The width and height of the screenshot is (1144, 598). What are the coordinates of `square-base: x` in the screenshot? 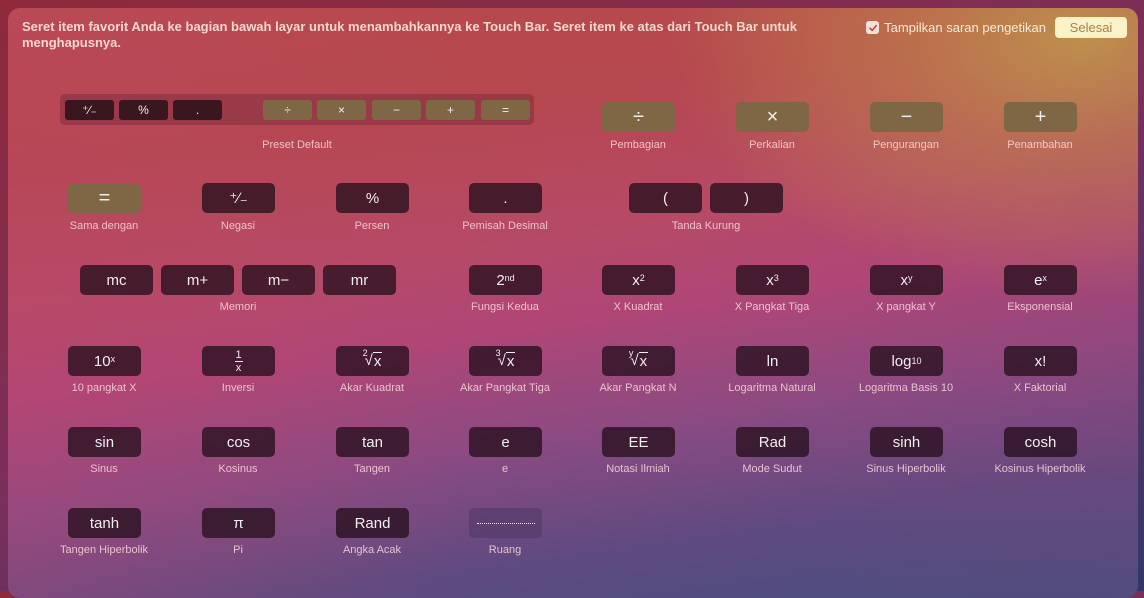 It's located at (636, 280).